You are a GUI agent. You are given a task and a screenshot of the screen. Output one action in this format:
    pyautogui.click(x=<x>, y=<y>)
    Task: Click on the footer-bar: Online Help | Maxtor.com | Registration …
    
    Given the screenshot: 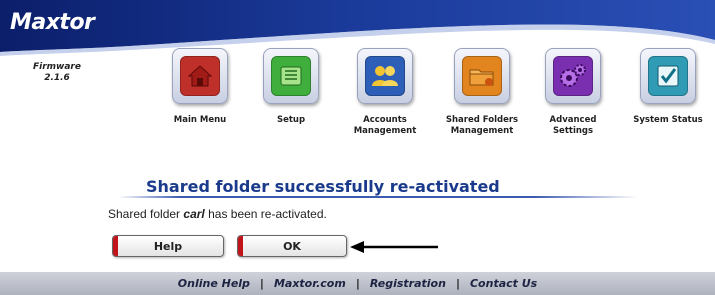 What is the action you would take?
    pyautogui.click(x=357, y=283)
    